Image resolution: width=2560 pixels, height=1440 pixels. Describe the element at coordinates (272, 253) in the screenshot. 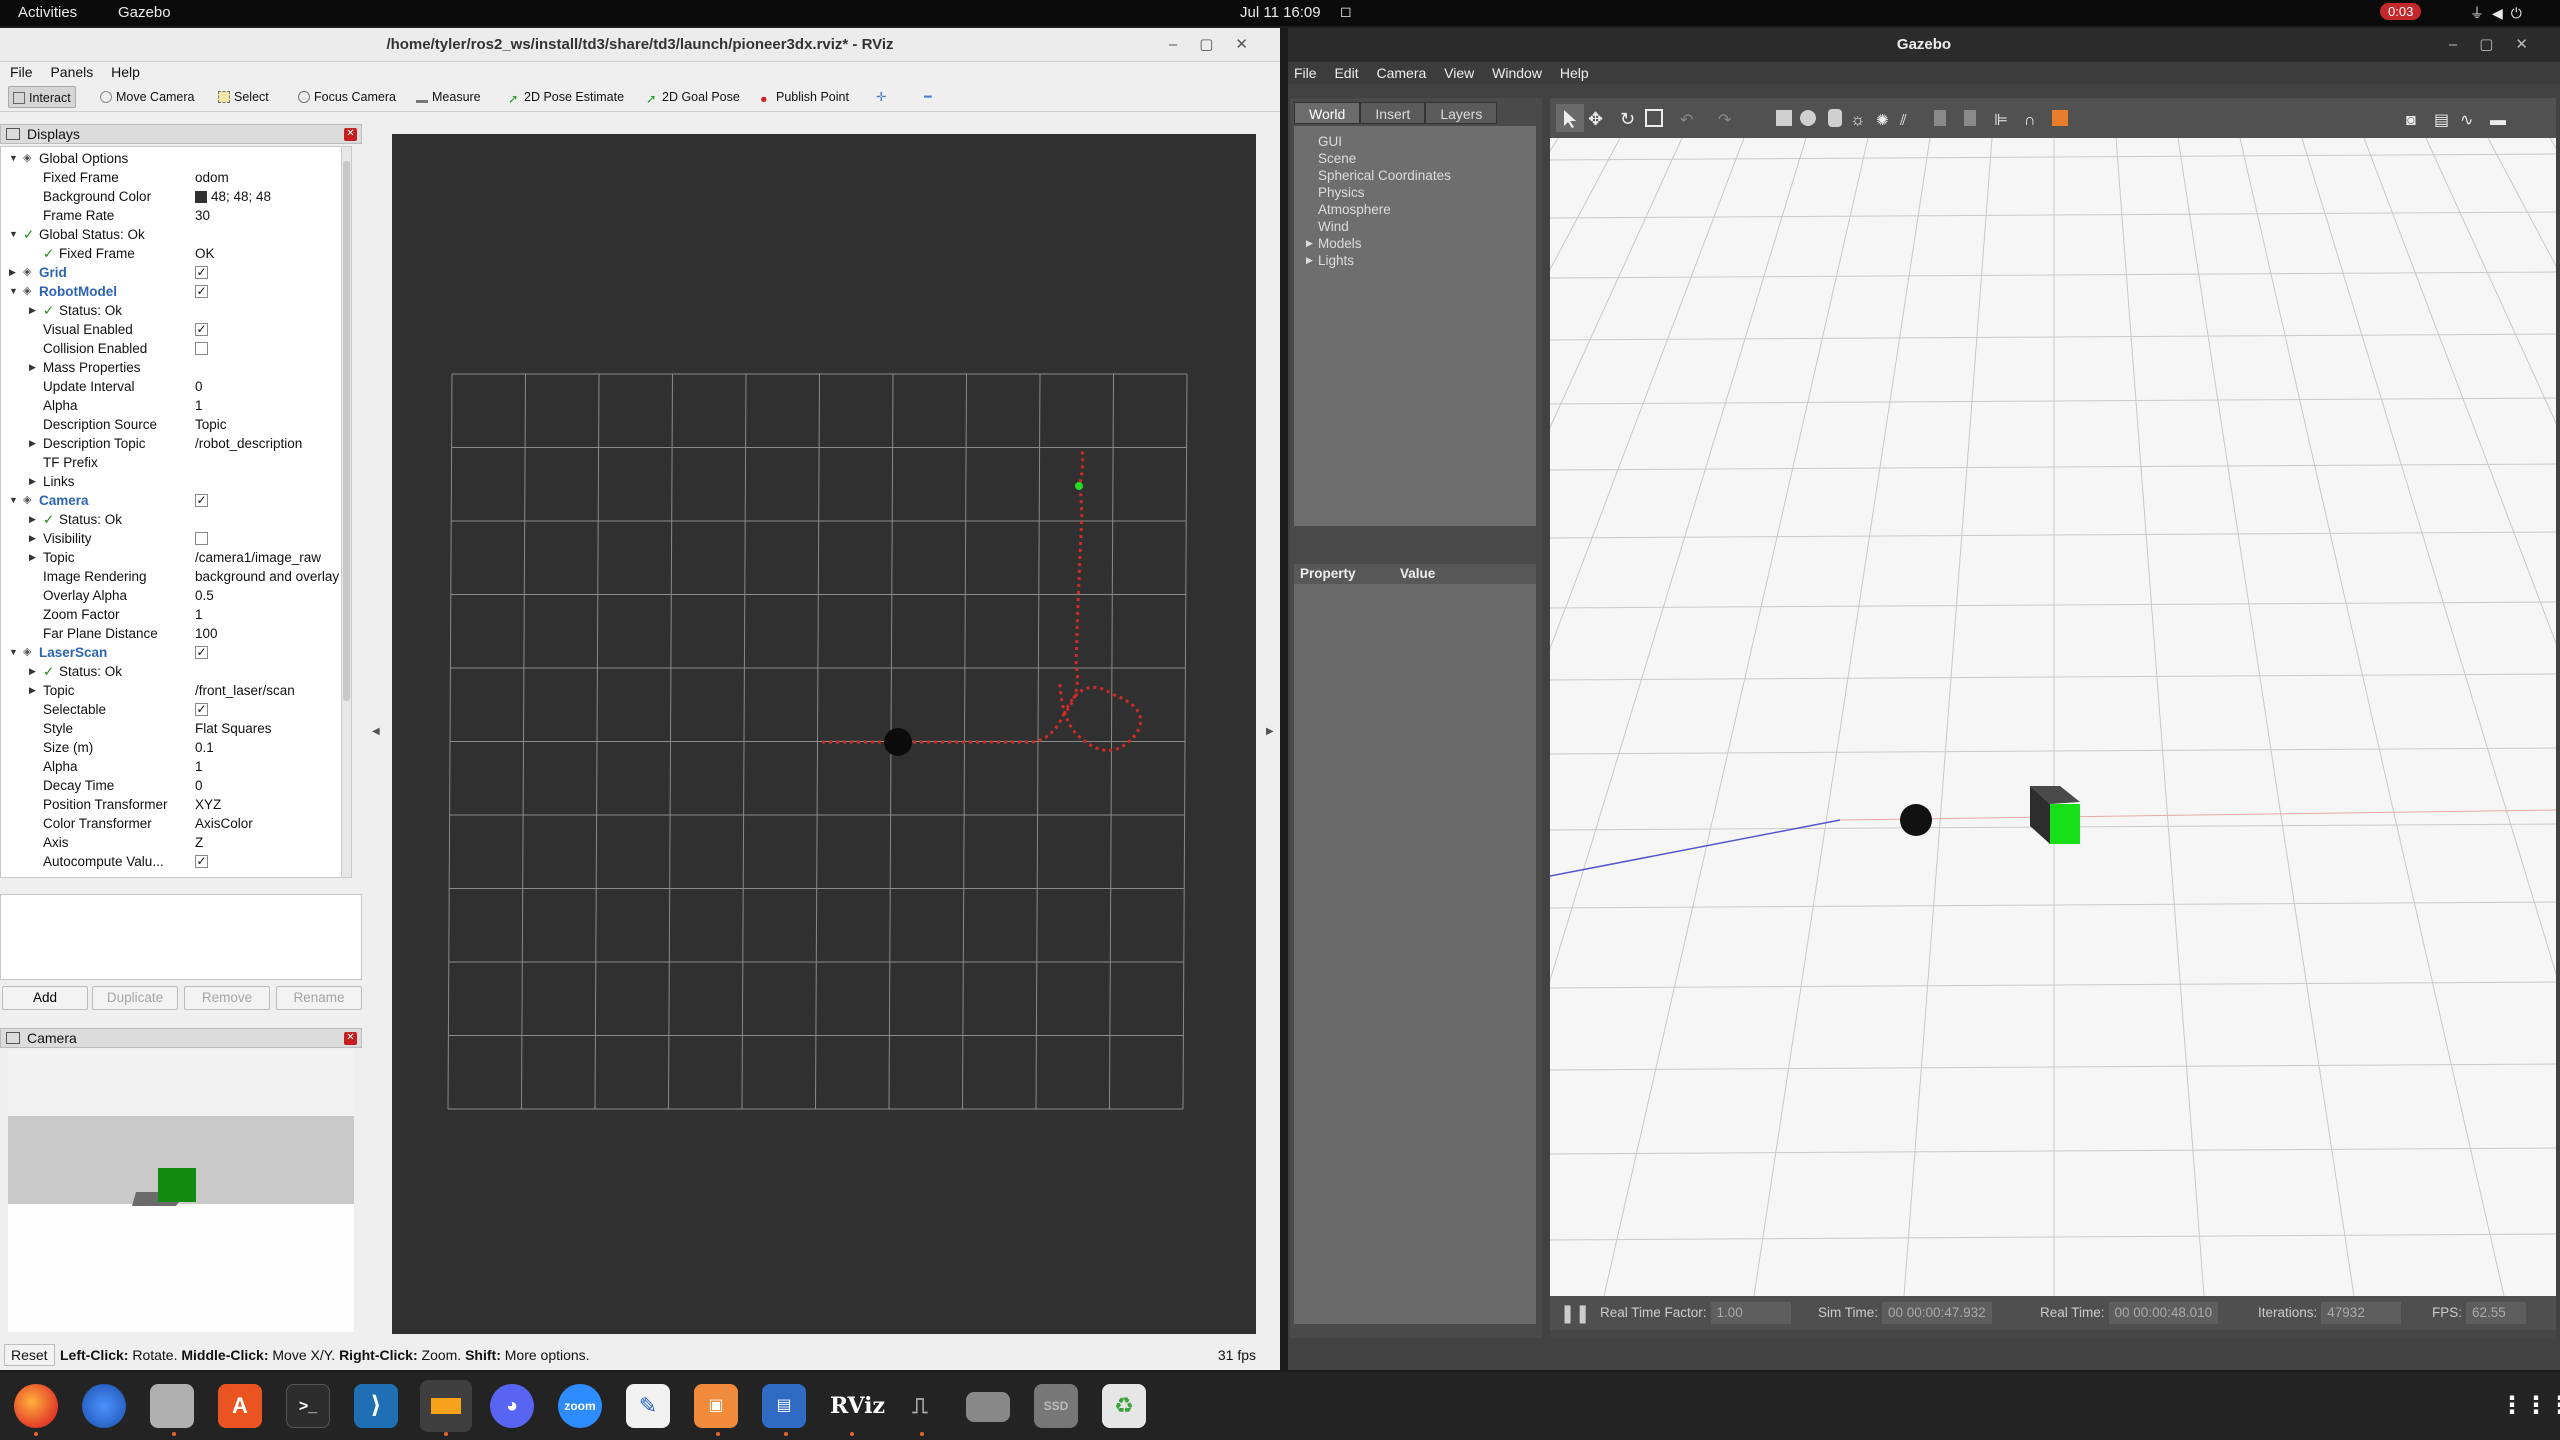

I see `tree-row-value: OK` at that location.